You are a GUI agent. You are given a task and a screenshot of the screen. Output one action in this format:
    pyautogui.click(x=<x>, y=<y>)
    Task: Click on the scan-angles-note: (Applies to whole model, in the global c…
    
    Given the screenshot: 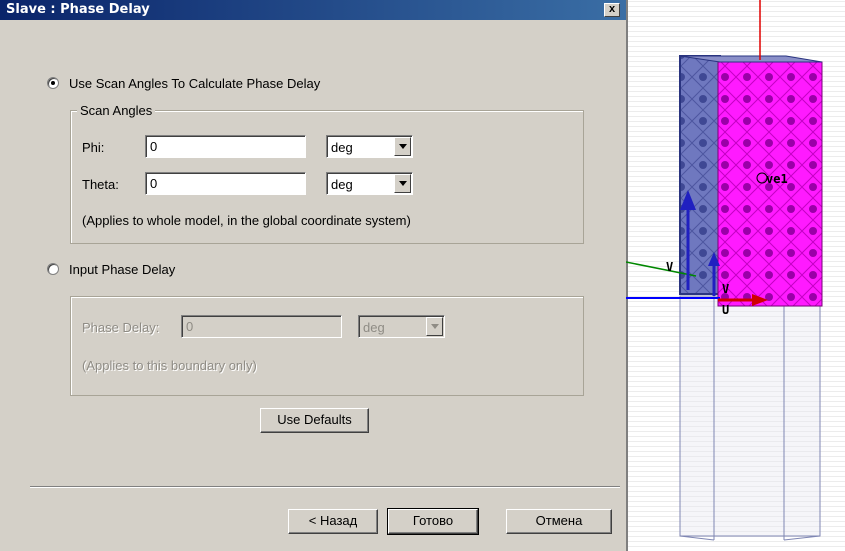 What is the action you would take?
    pyautogui.click(x=246, y=220)
    